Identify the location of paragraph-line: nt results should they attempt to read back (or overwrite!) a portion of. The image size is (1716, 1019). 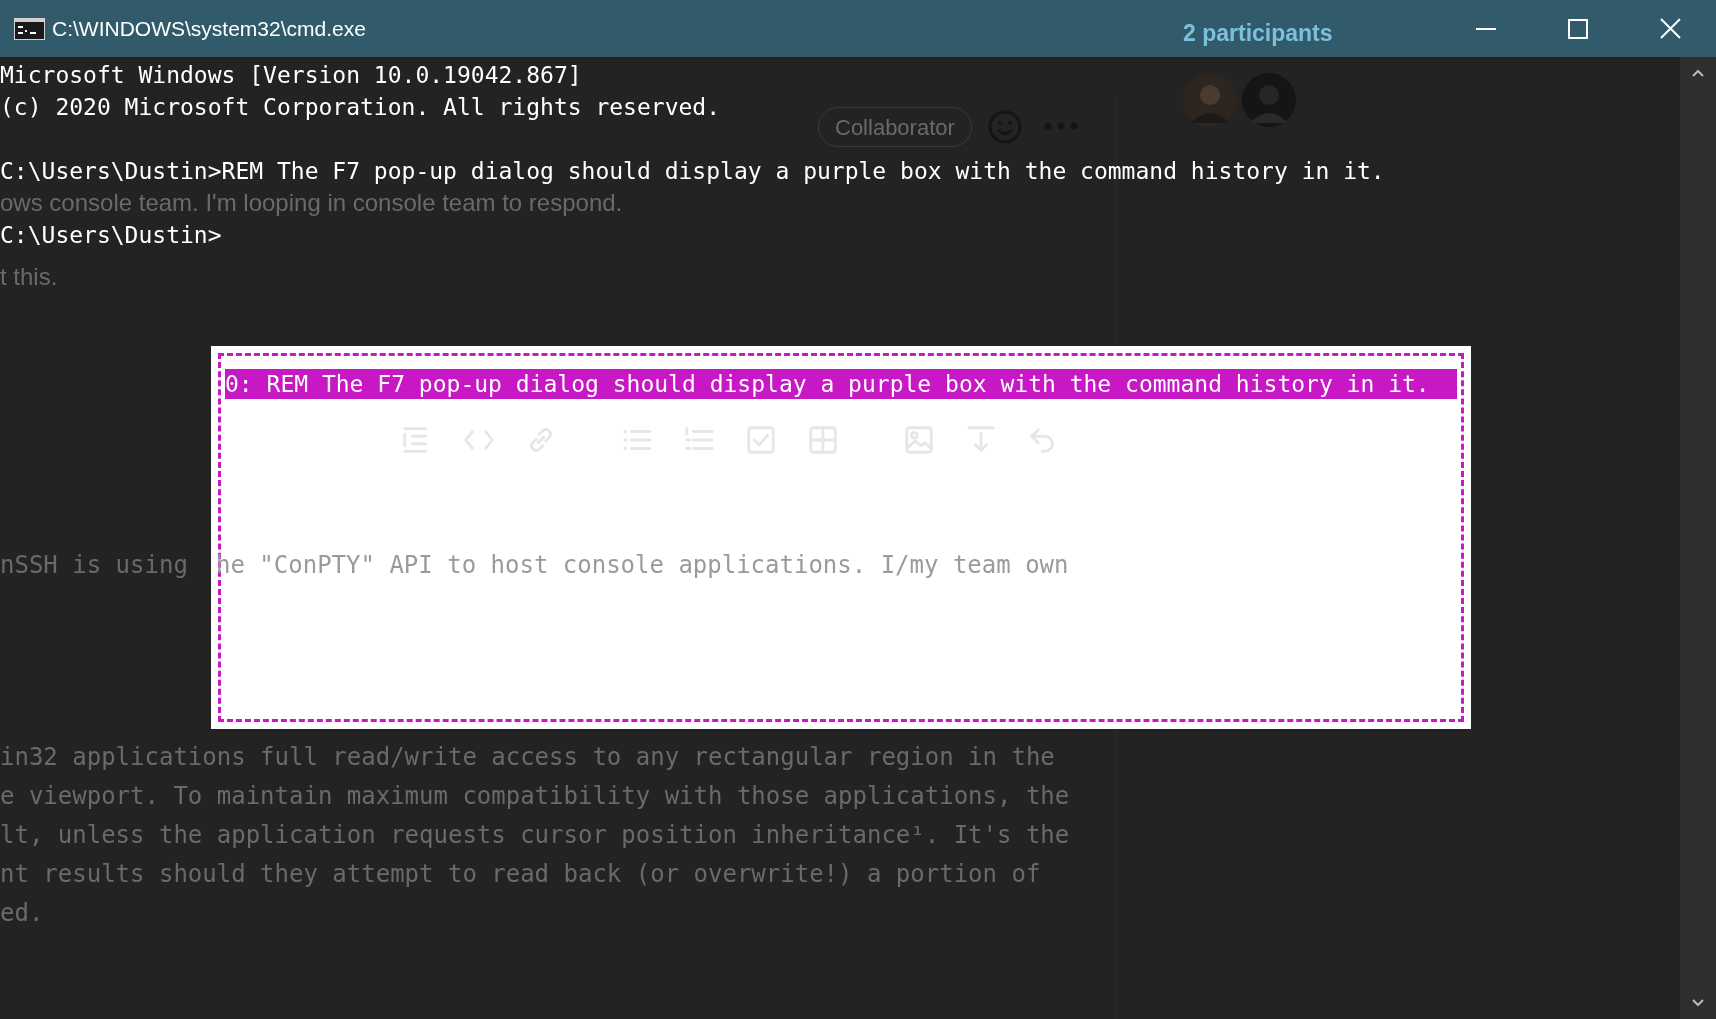
(521, 874).